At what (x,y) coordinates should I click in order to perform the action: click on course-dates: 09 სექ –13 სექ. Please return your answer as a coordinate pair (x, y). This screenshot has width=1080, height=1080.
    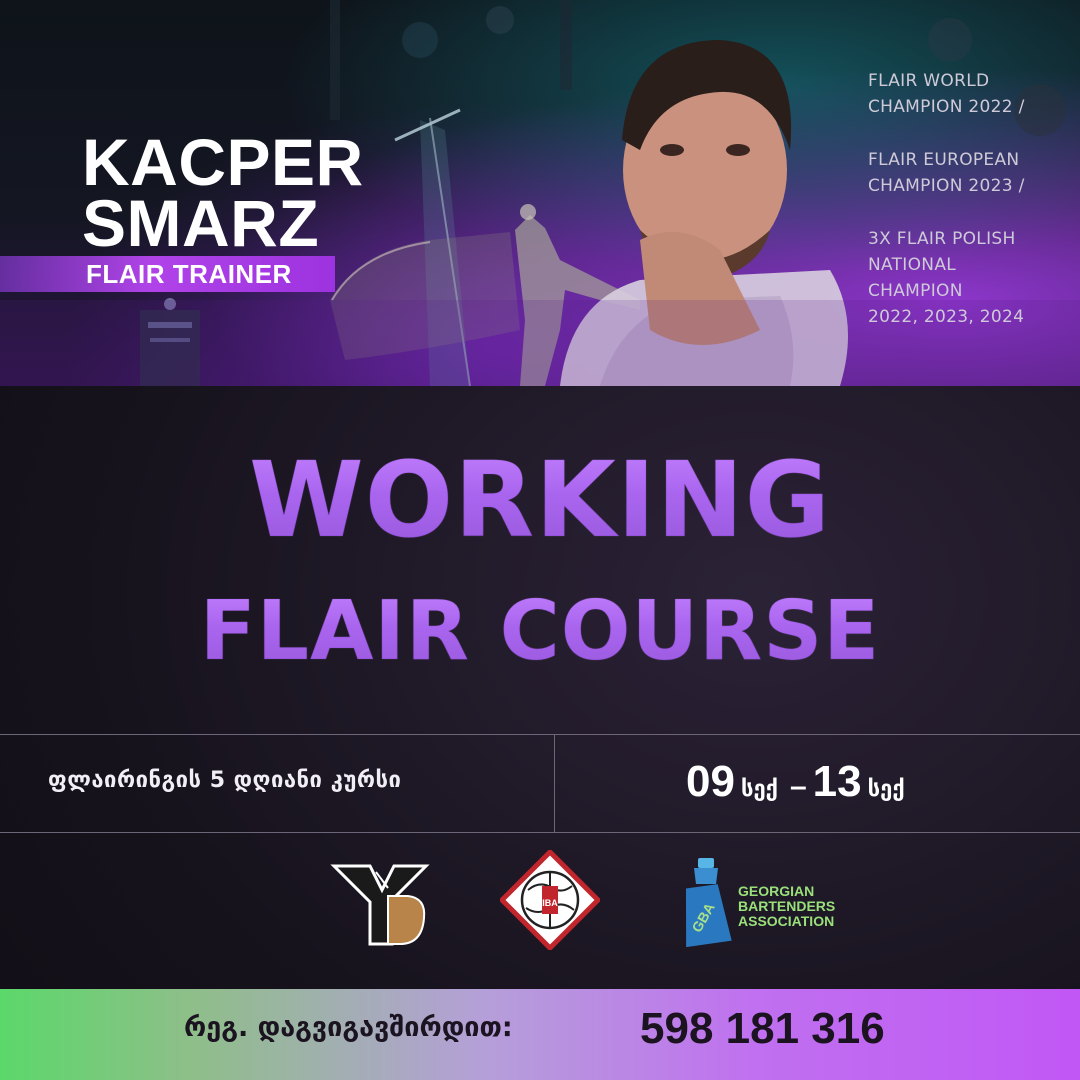
    Looking at the image, I should click on (798, 782).